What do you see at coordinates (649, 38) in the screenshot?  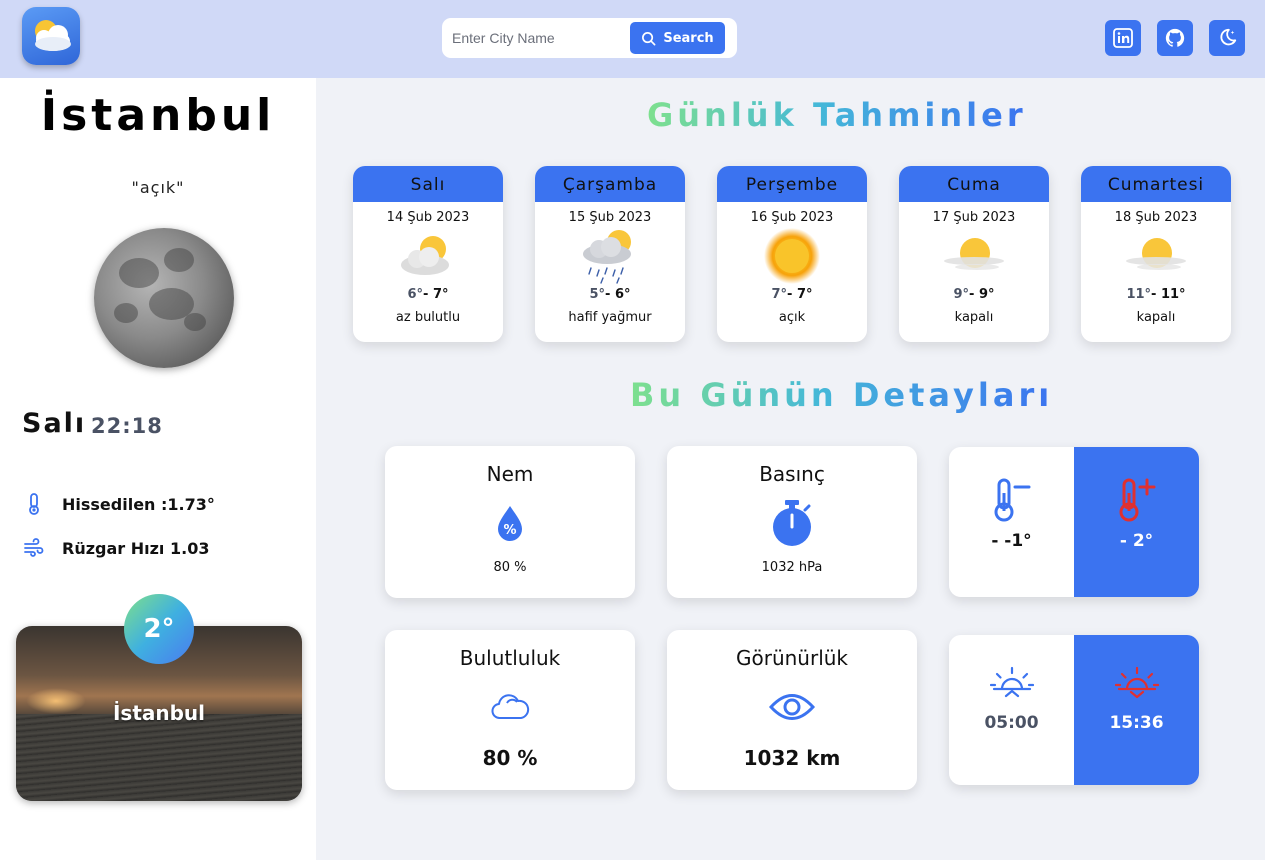 I see `search-icon` at bounding box center [649, 38].